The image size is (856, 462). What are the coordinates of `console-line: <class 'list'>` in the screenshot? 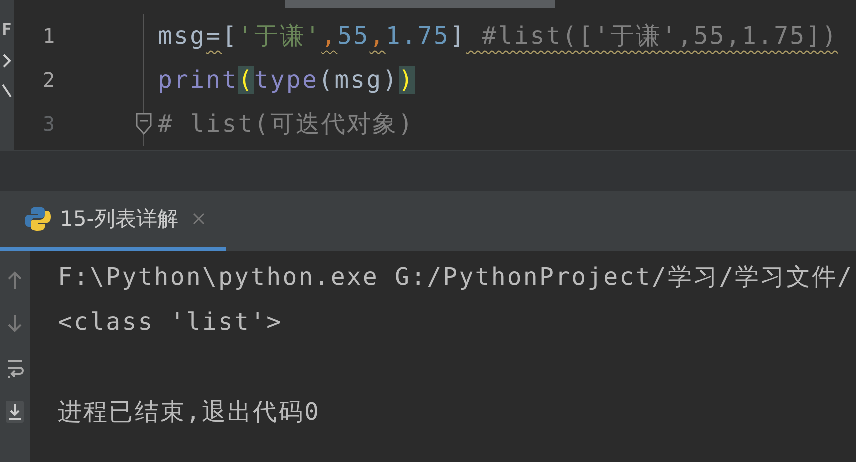 It's located at (171, 322).